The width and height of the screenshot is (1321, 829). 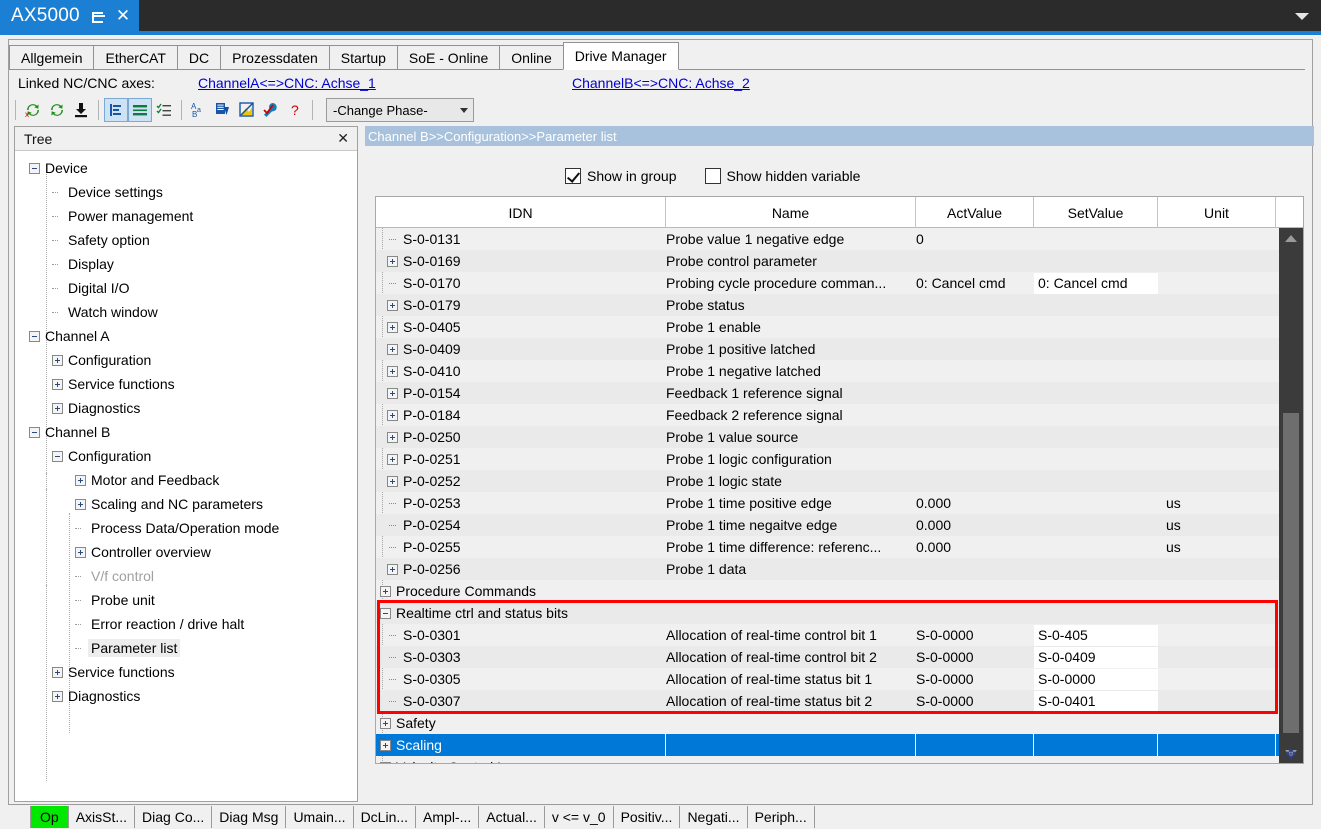 What do you see at coordinates (49, 817) in the screenshot?
I see `status-cell-op: Op` at bounding box center [49, 817].